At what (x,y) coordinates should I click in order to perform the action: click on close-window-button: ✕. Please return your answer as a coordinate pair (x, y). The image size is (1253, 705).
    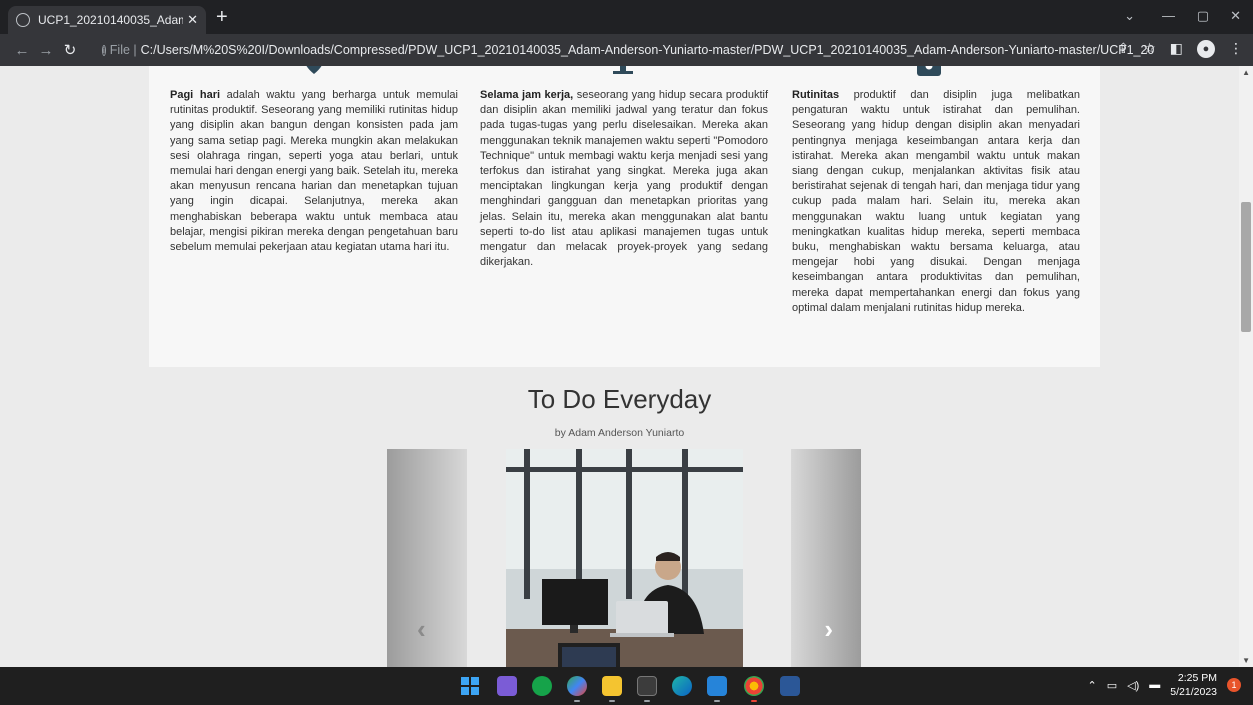
    Looking at the image, I should click on (1235, 16).